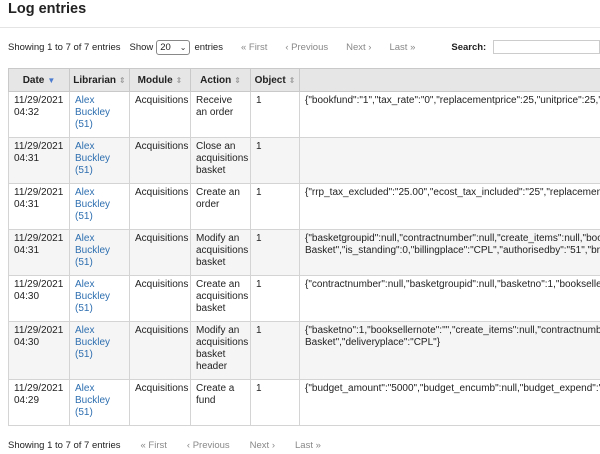  What do you see at coordinates (64, 445) in the screenshot?
I see `entries-info-bottom: Showing 1 to 7 of 7 entries` at bounding box center [64, 445].